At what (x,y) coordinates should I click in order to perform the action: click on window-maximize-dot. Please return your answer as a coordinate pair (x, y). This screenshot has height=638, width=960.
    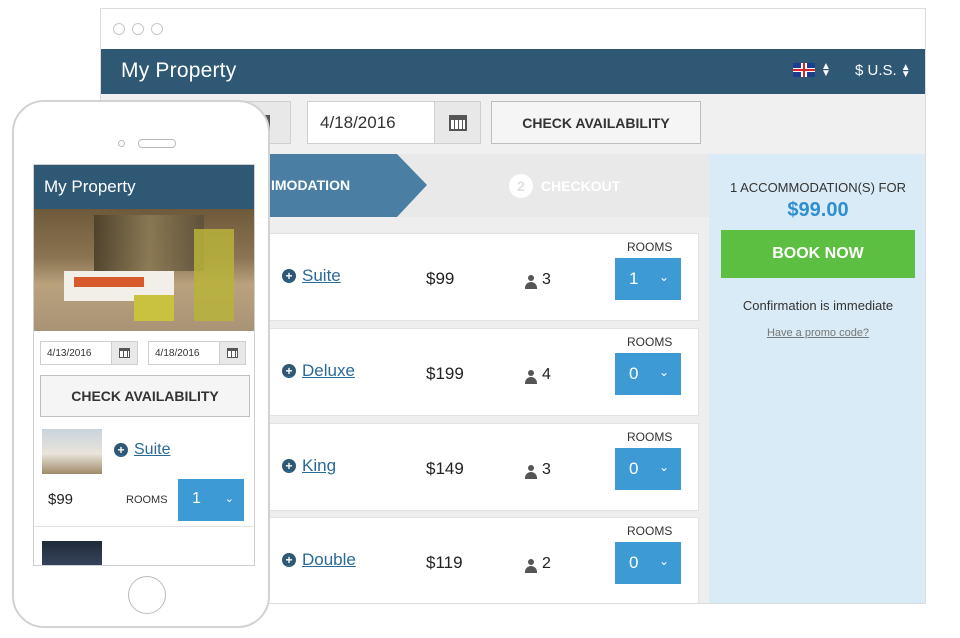
    Looking at the image, I should click on (157, 29).